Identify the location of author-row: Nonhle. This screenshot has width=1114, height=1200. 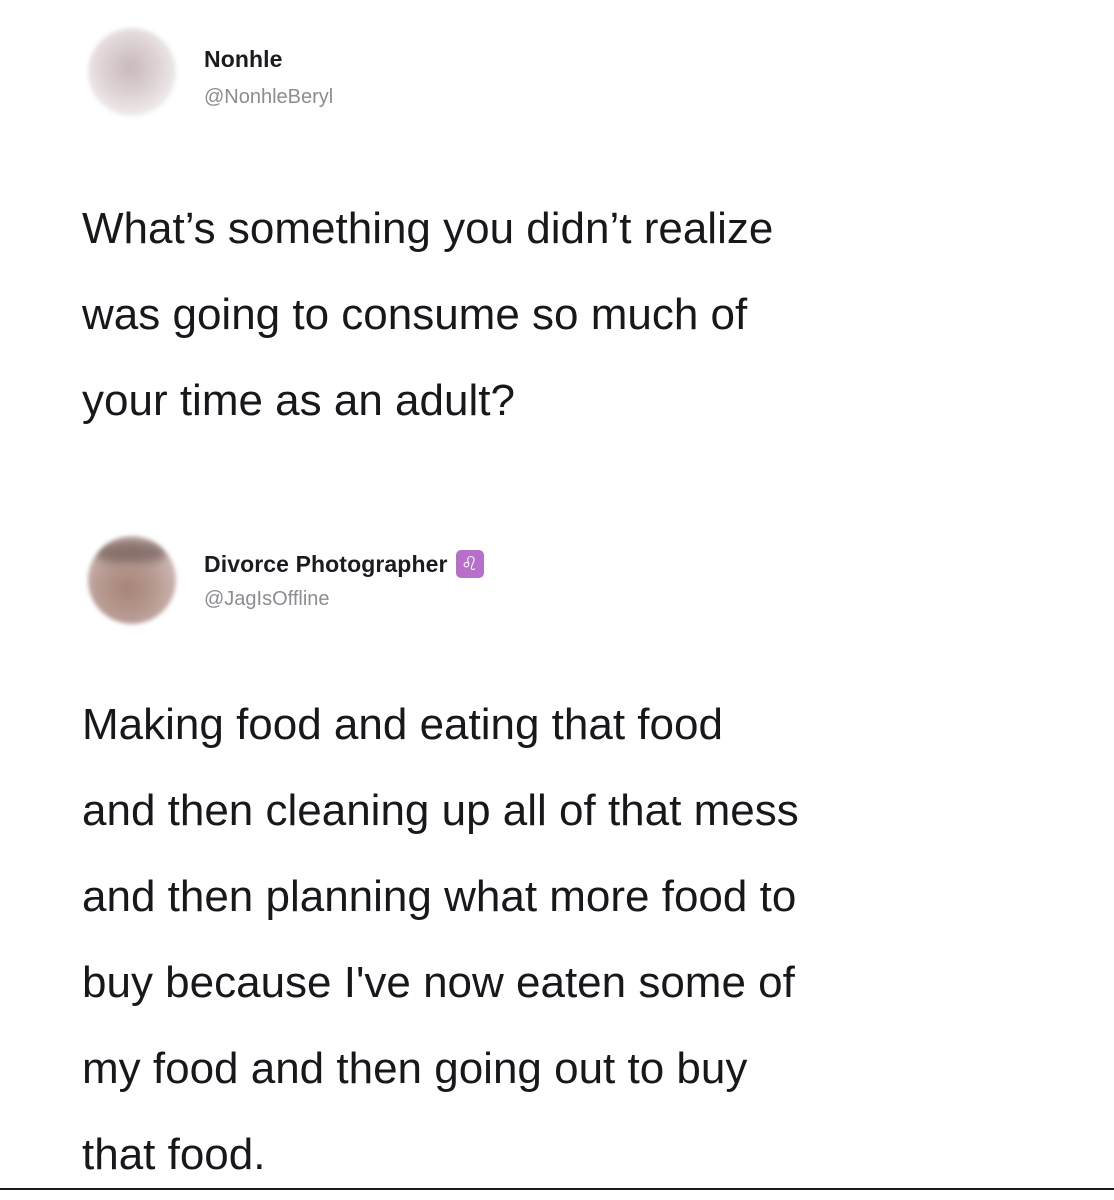
(243, 59).